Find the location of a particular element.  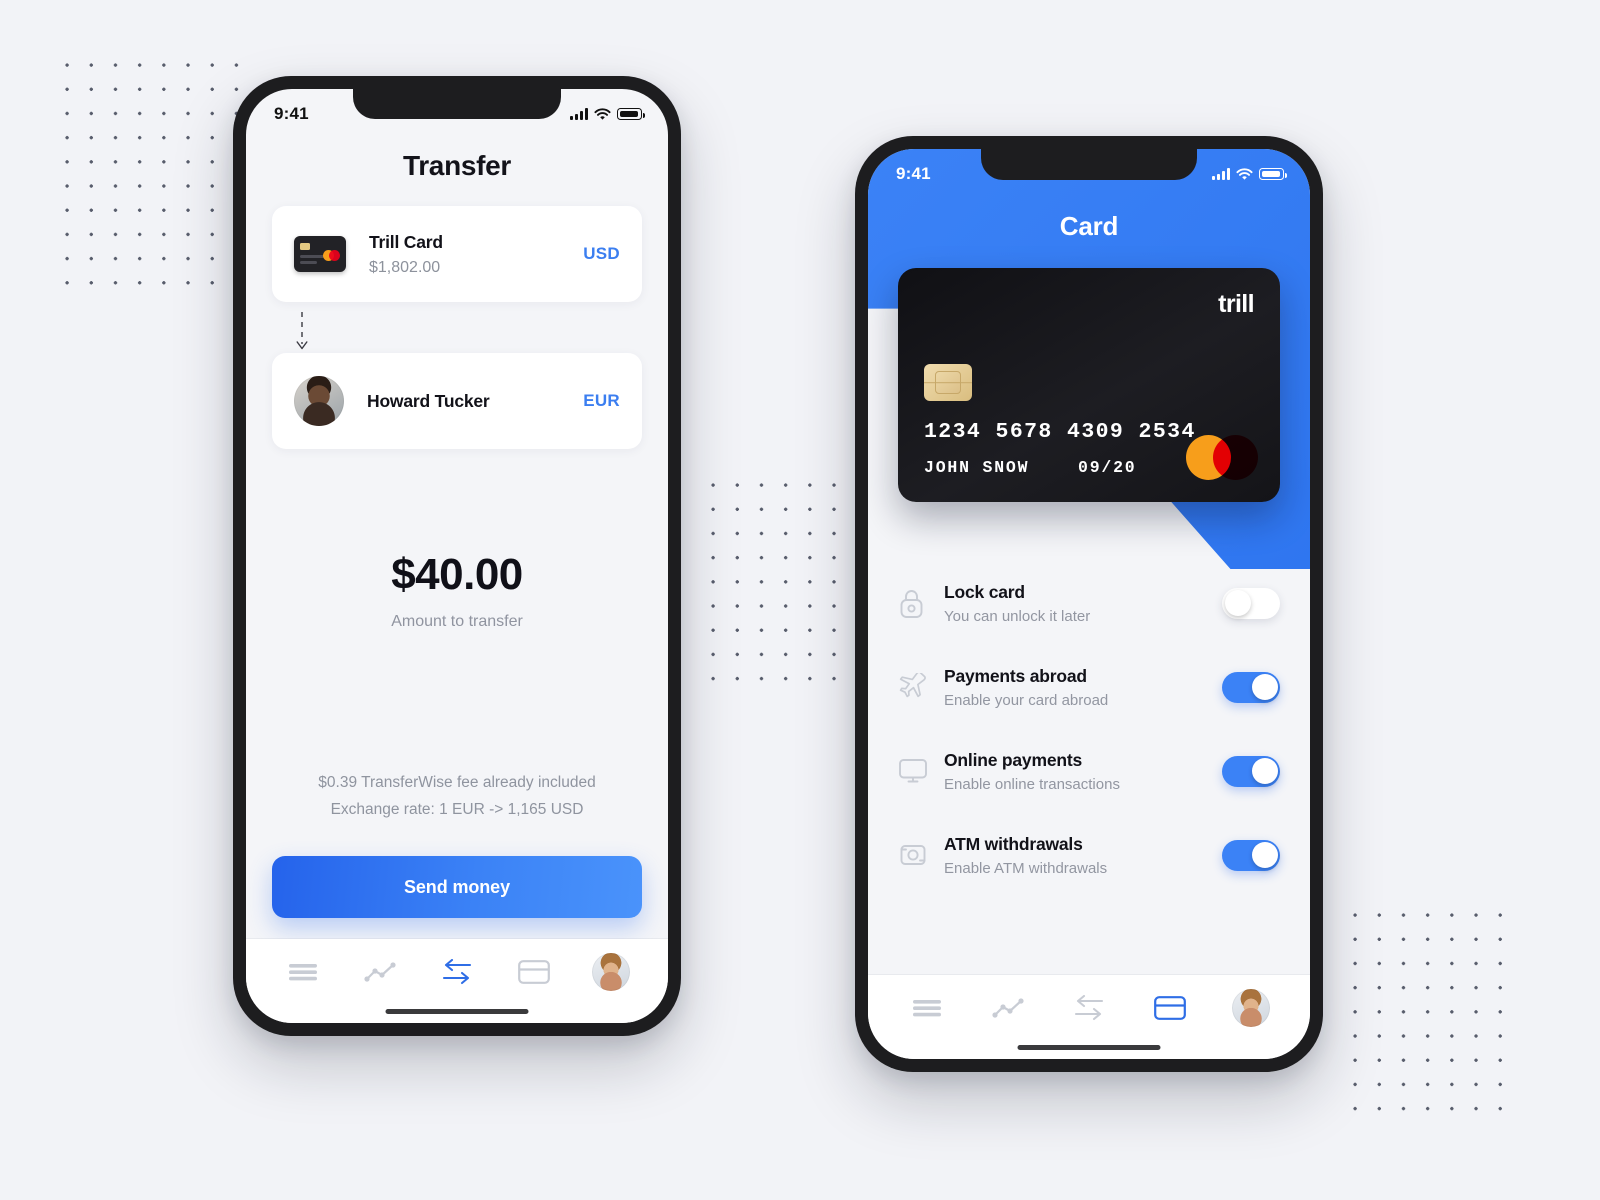

mastercard-logo-small is located at coordinates (331, 255).